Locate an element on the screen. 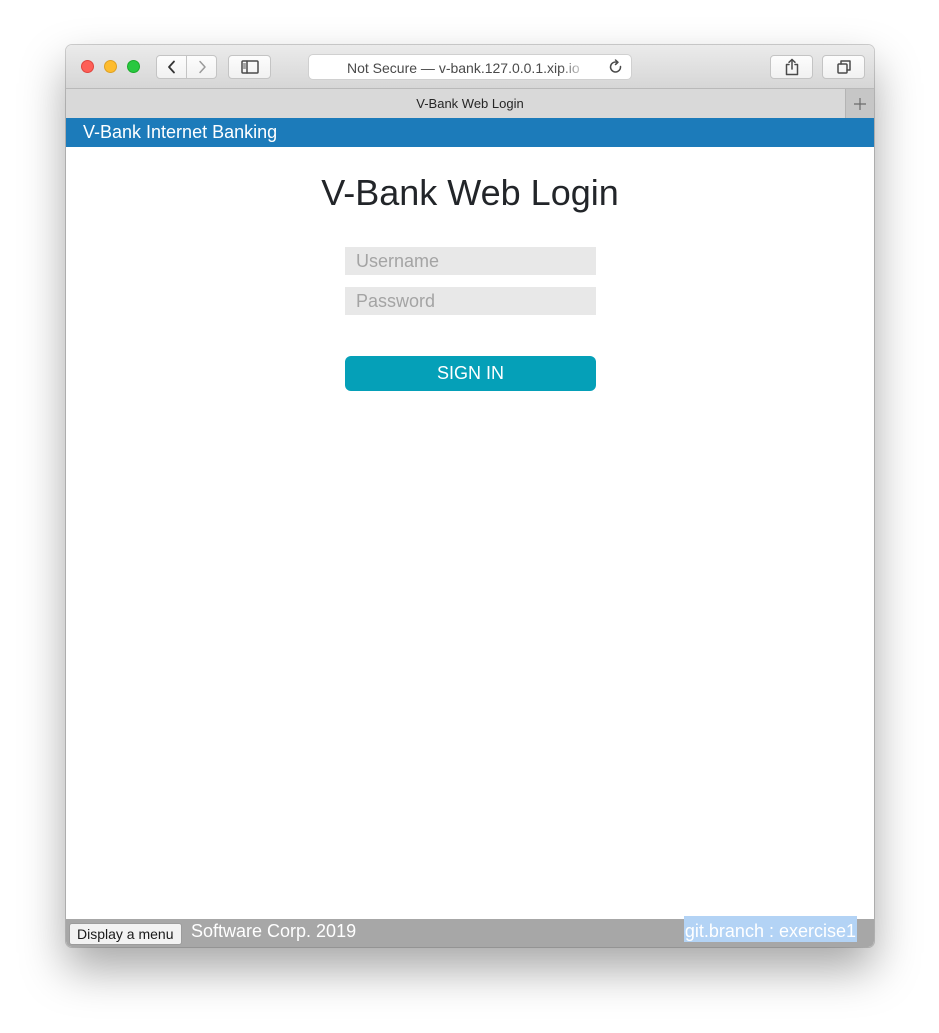  window-minimize-button is located at coordinates (110, 66).